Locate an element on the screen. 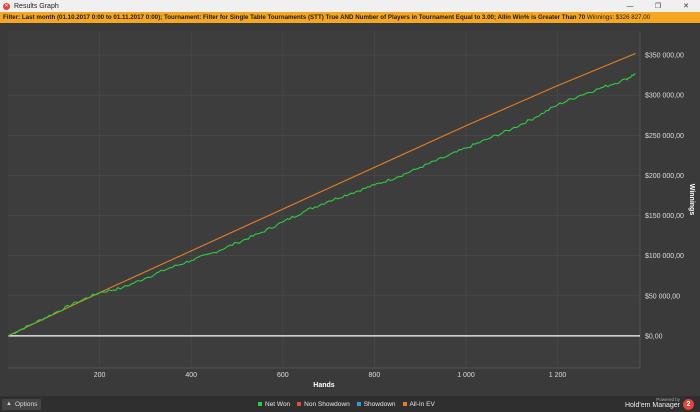  brand-name: Hold'em Manager is located at coordinates (652, 405).